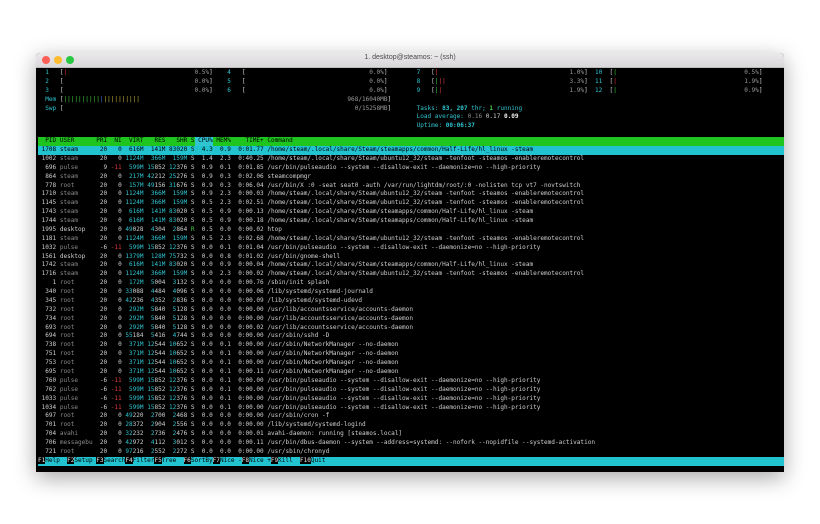  I want to click on column-header-time: TIME+, so click(247, 141).